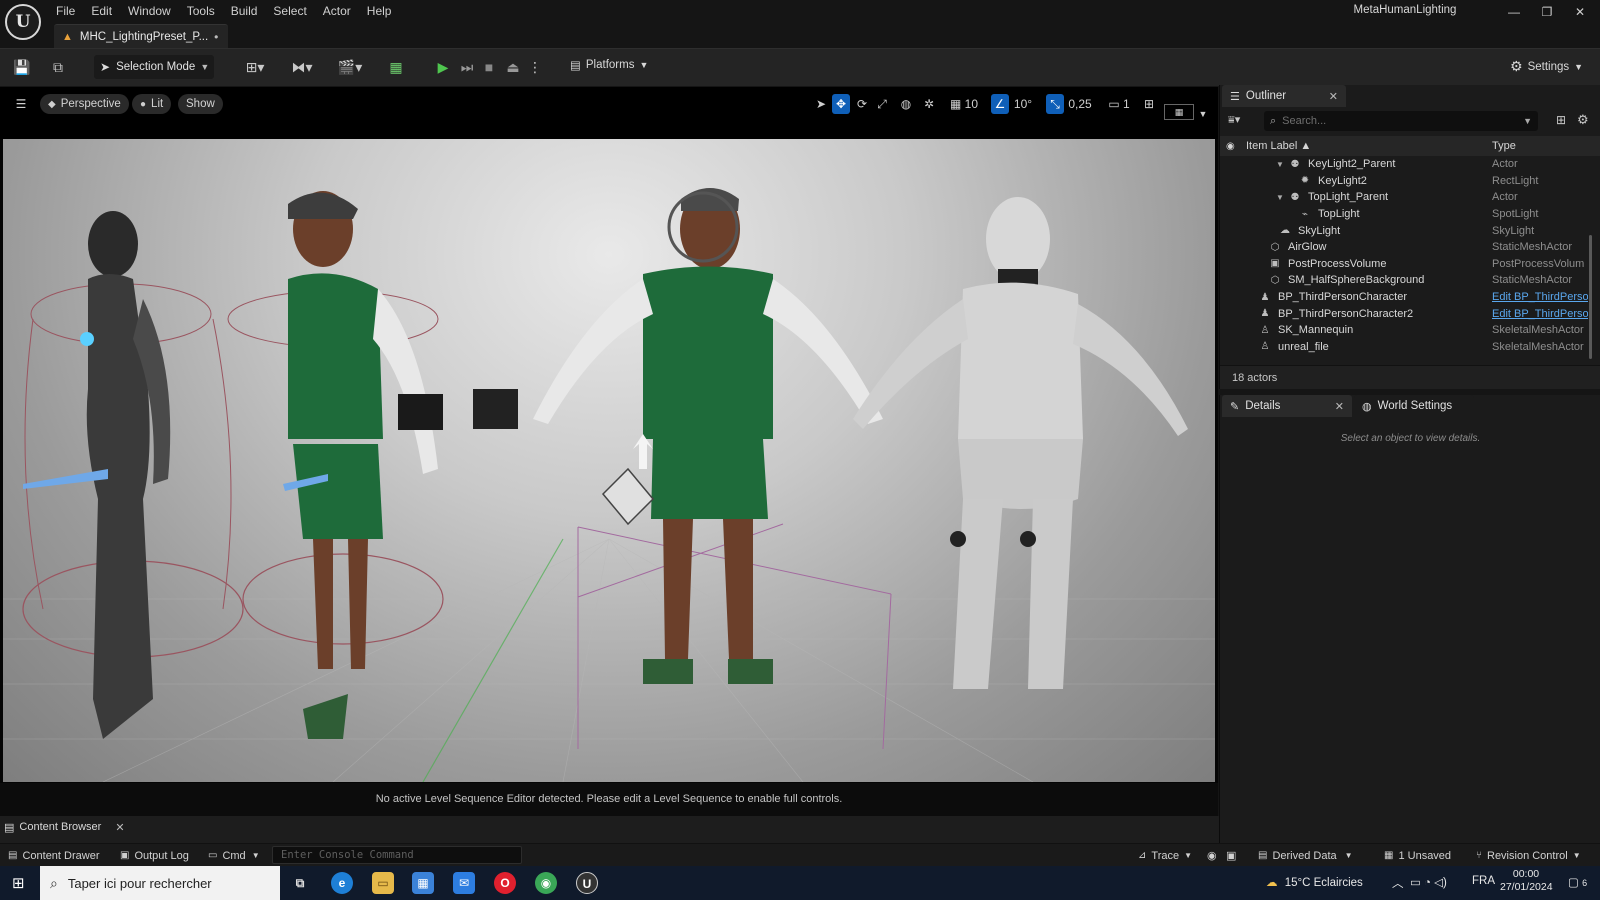 The width and height of the screenshot is (1600, 900). I want to click on edge-icon: e, so click(342, 883).